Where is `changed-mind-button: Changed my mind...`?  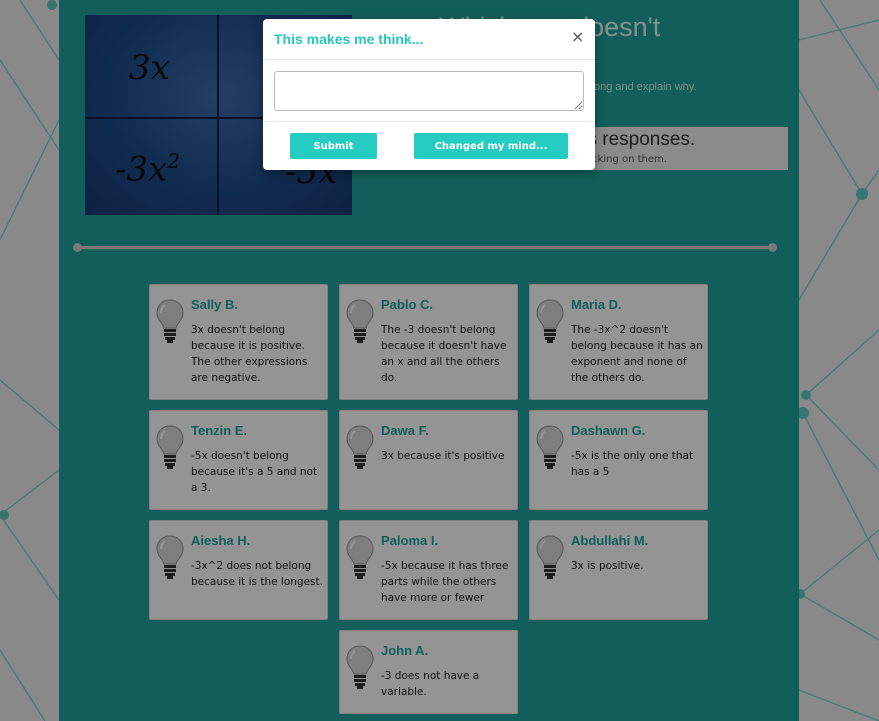
changed-mind-button: Changed my mind... is located at coordinates (491, 146).